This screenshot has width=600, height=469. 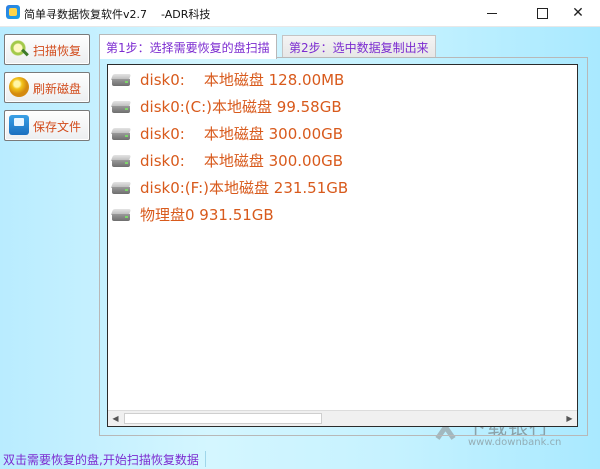 I want to click on disk-item-label: disk0: 本地磁盘 128.00MB, so click(x=242, y=79).